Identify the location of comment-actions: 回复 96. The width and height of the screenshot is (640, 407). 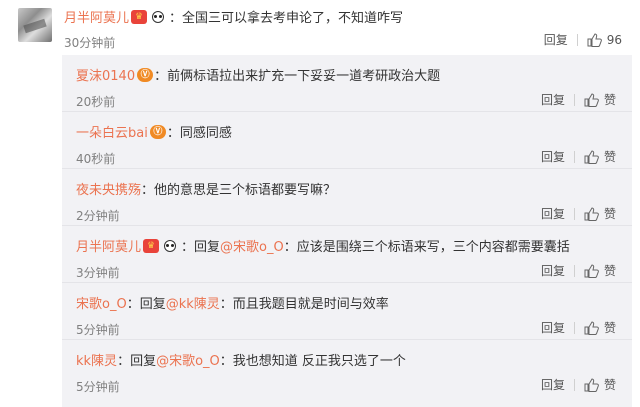
(583, 39).